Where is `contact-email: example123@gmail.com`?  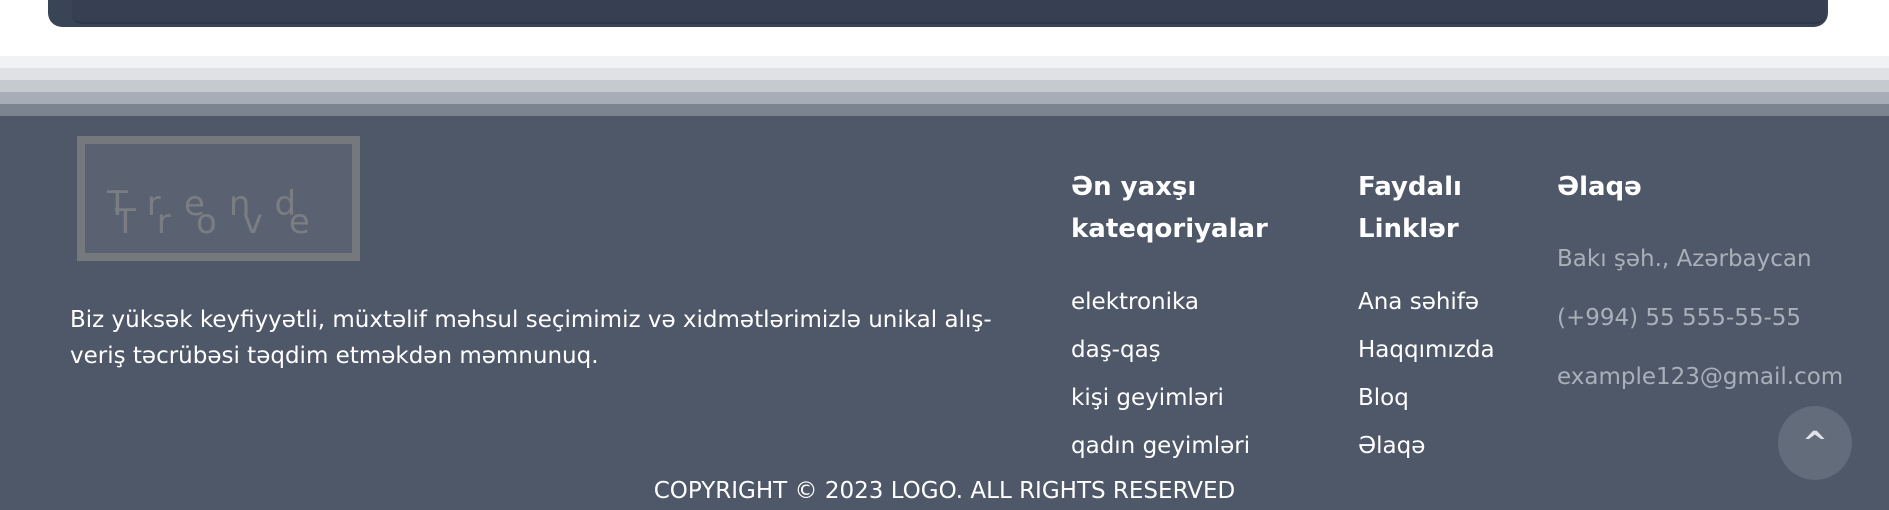
contact-email: example123@gmail.com is located at coordinates (1700, 377).